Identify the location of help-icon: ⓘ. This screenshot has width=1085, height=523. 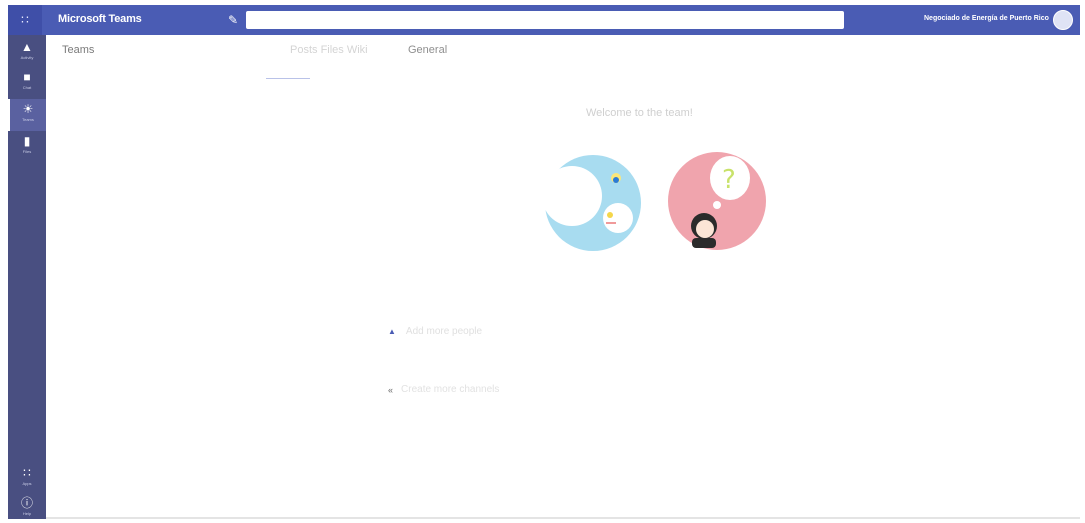
(26, 503).